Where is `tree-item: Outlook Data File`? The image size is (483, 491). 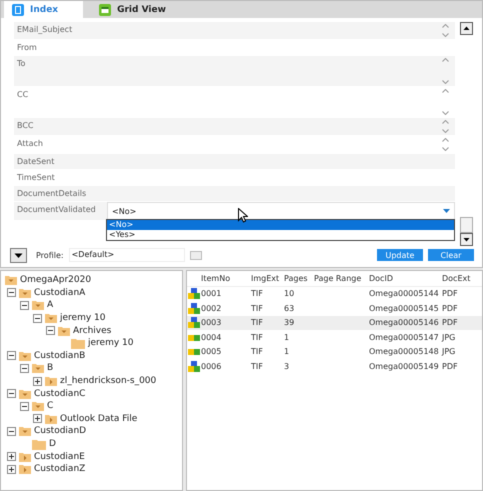 tree-item: Outlook Data File is located at coordinates (99, 419).